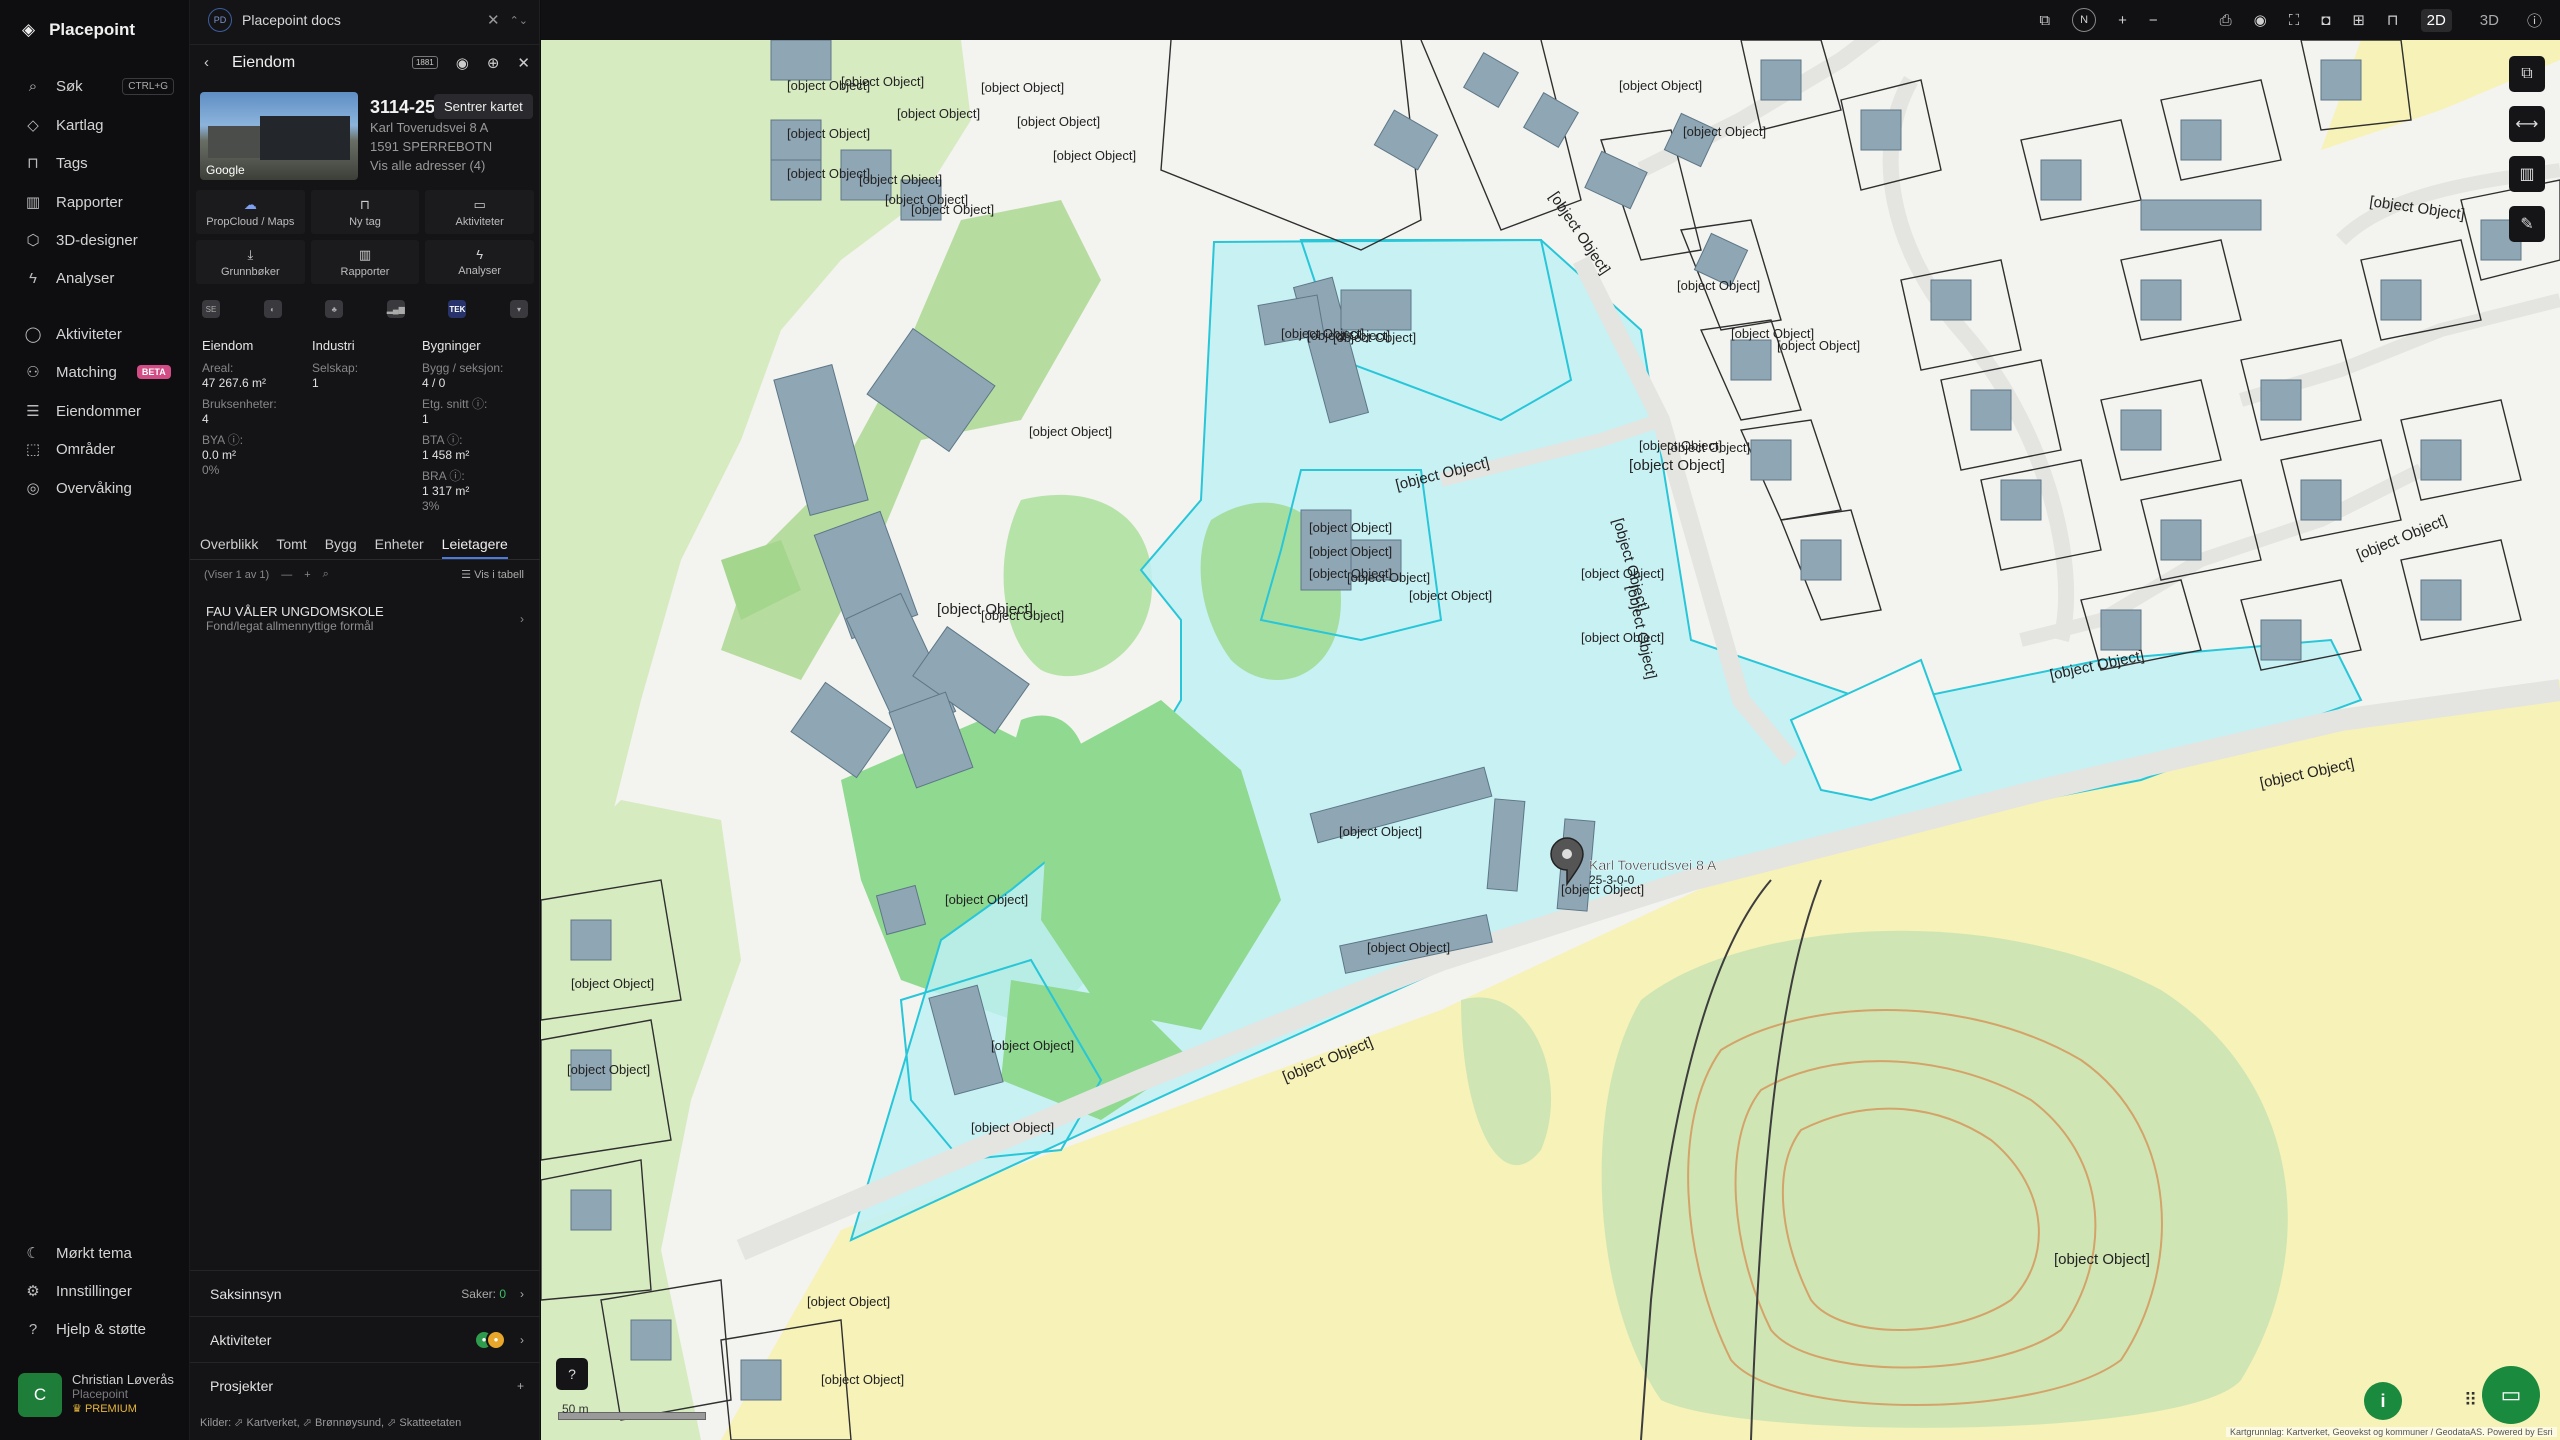  I want to click on crown-icon: ♛, so click(77, 1409).